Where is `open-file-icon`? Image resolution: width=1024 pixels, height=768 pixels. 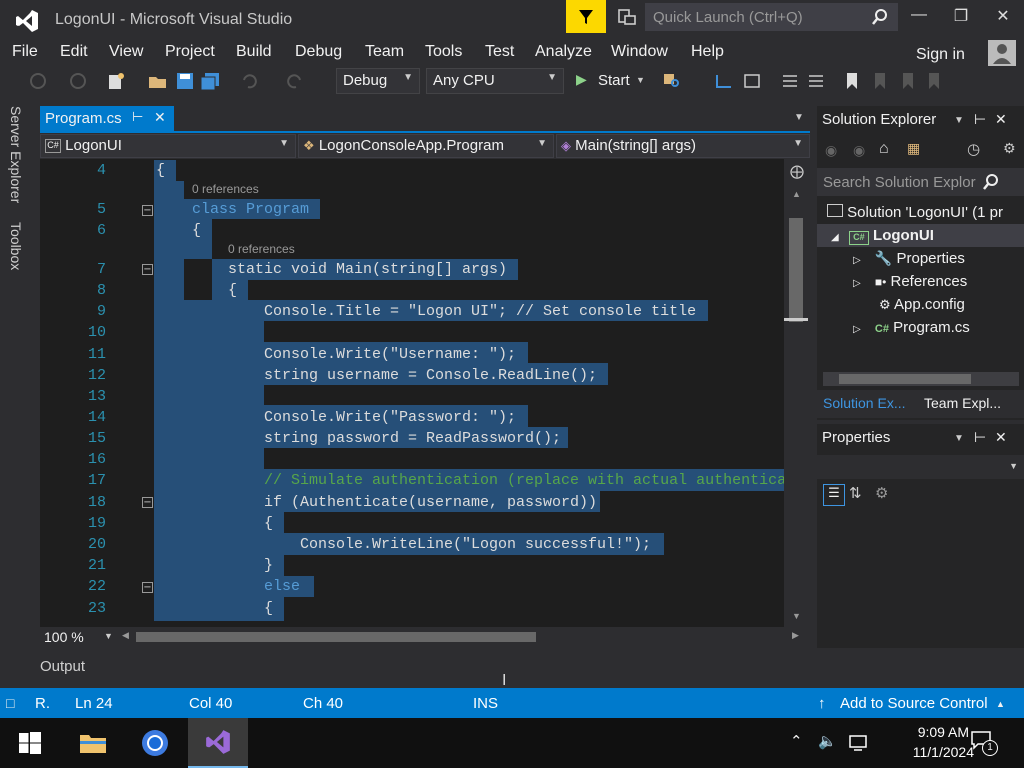
open-file-icon is located at coordinates (158, 81).